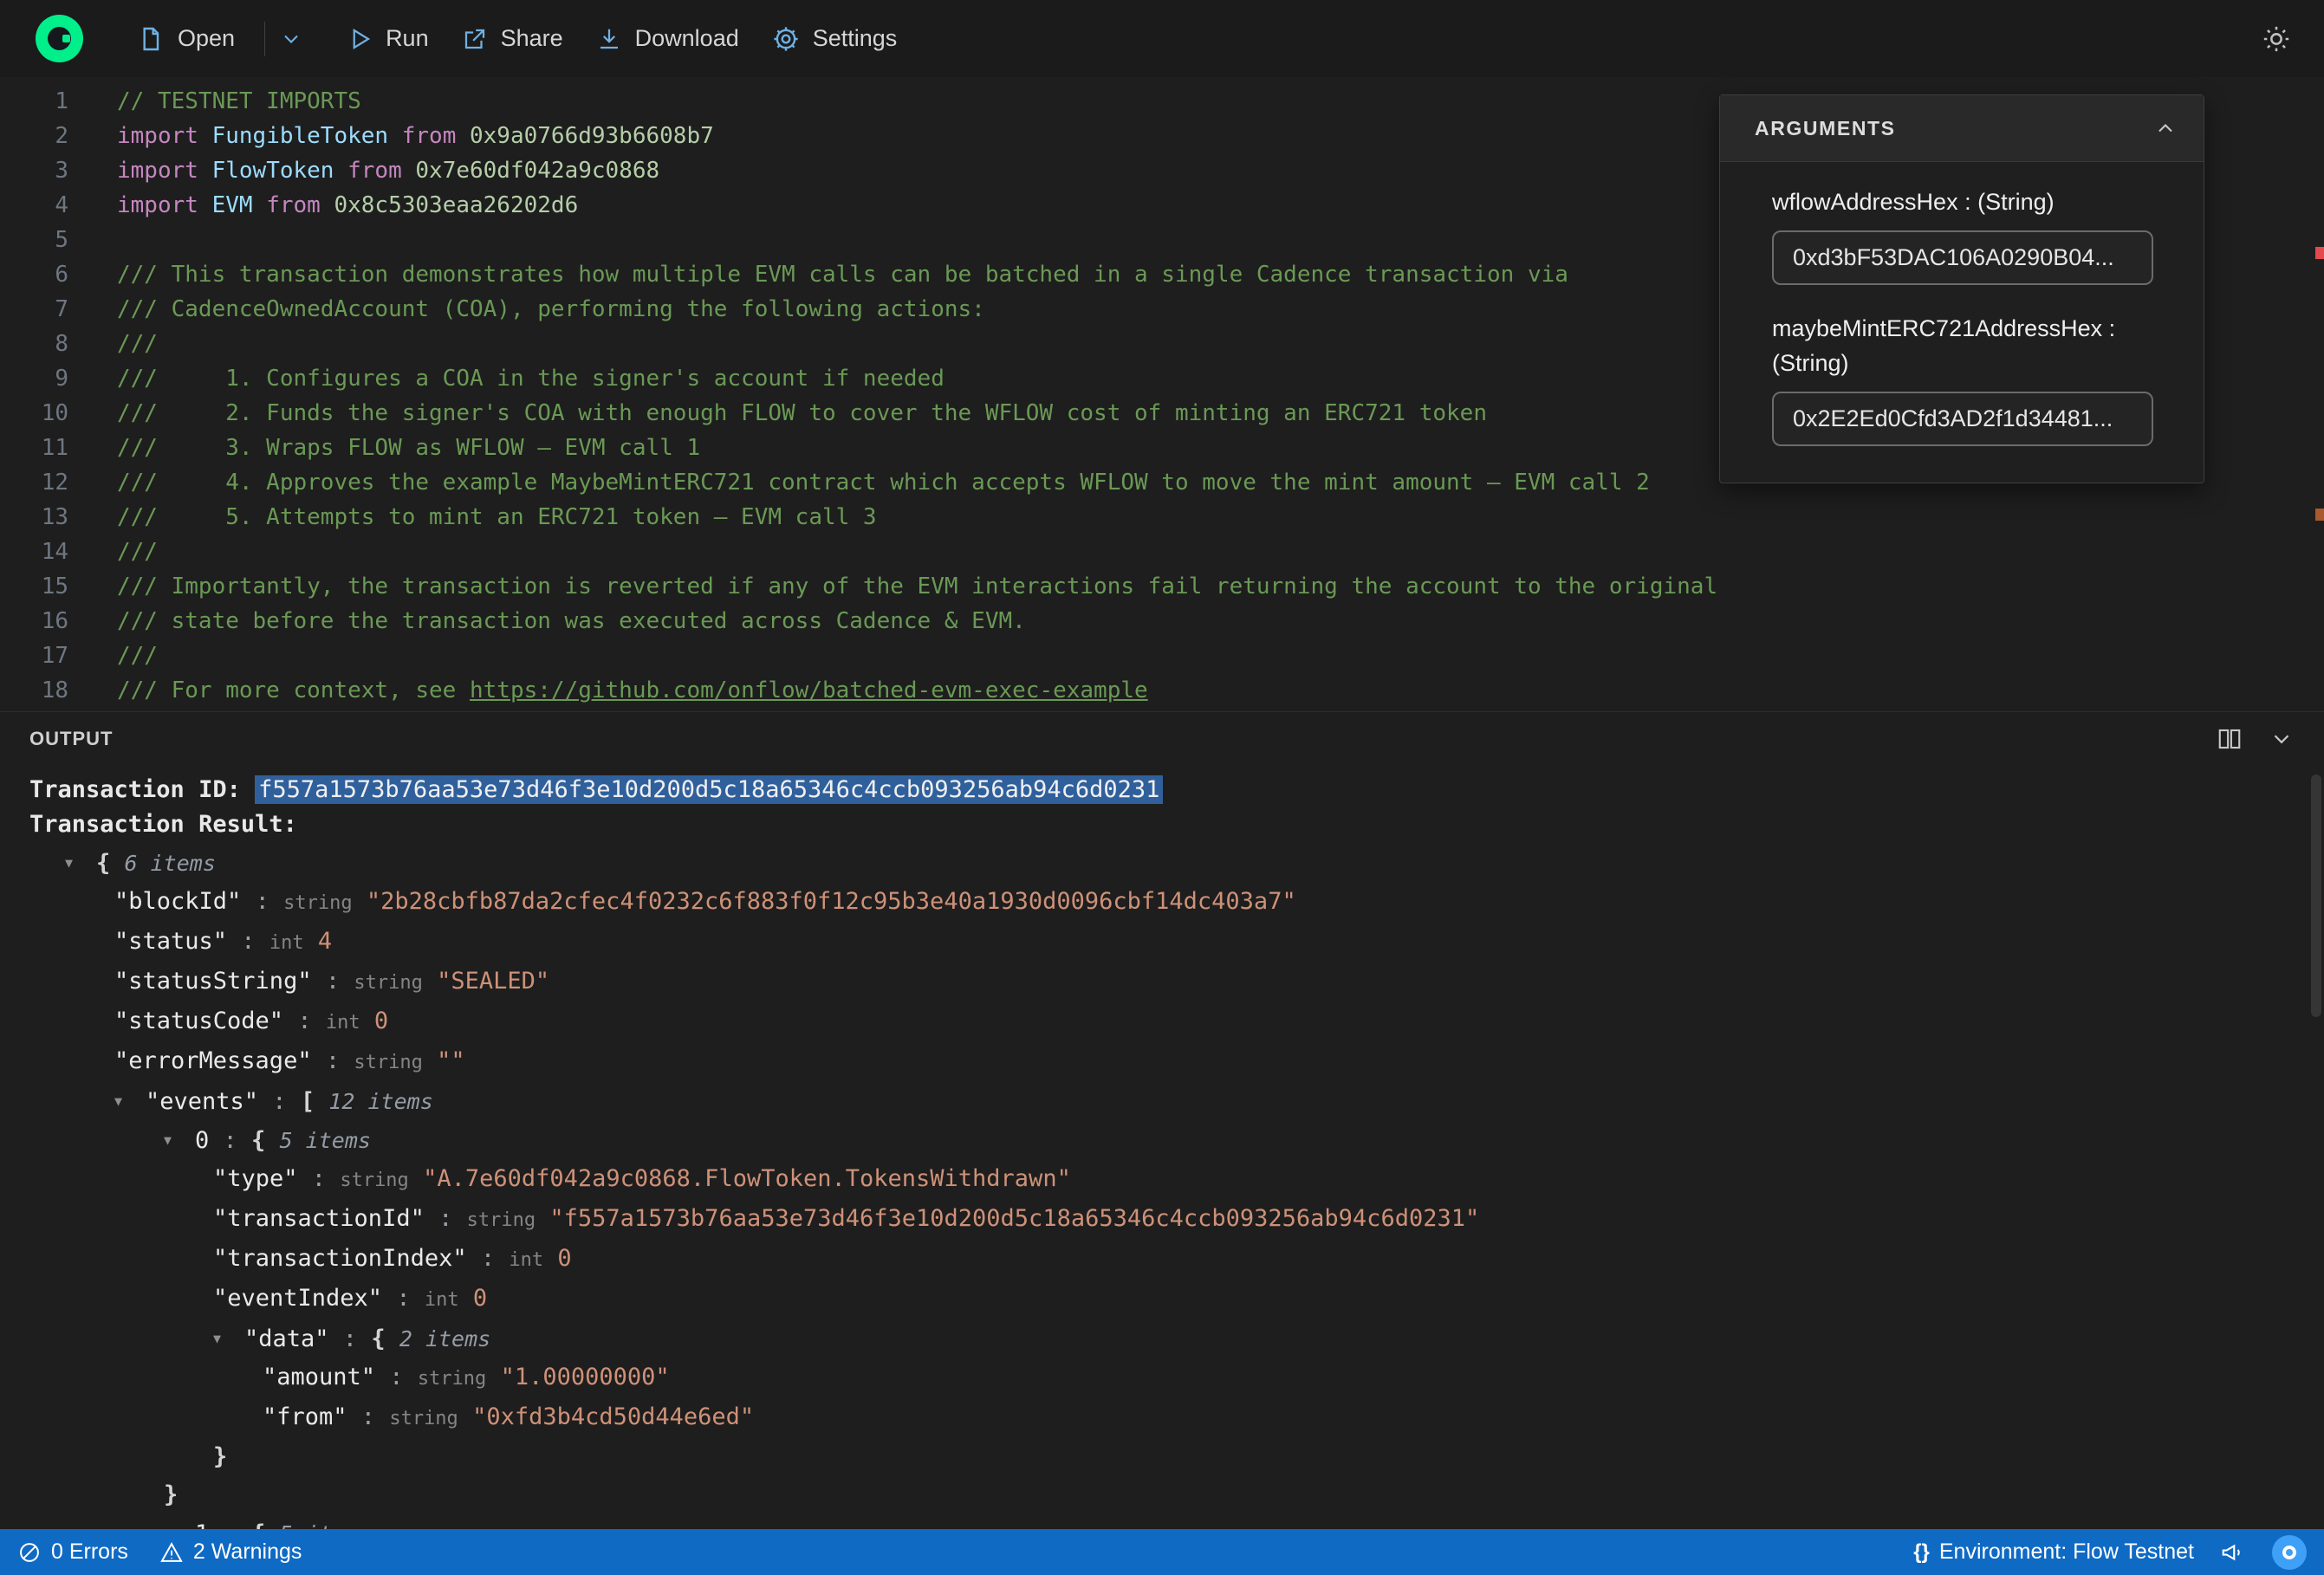  What do you see at coordinates (1176, 943) in the screenshot?
I see `json-tree-row: "status" : int 4` at bounding box center [1176, 943].